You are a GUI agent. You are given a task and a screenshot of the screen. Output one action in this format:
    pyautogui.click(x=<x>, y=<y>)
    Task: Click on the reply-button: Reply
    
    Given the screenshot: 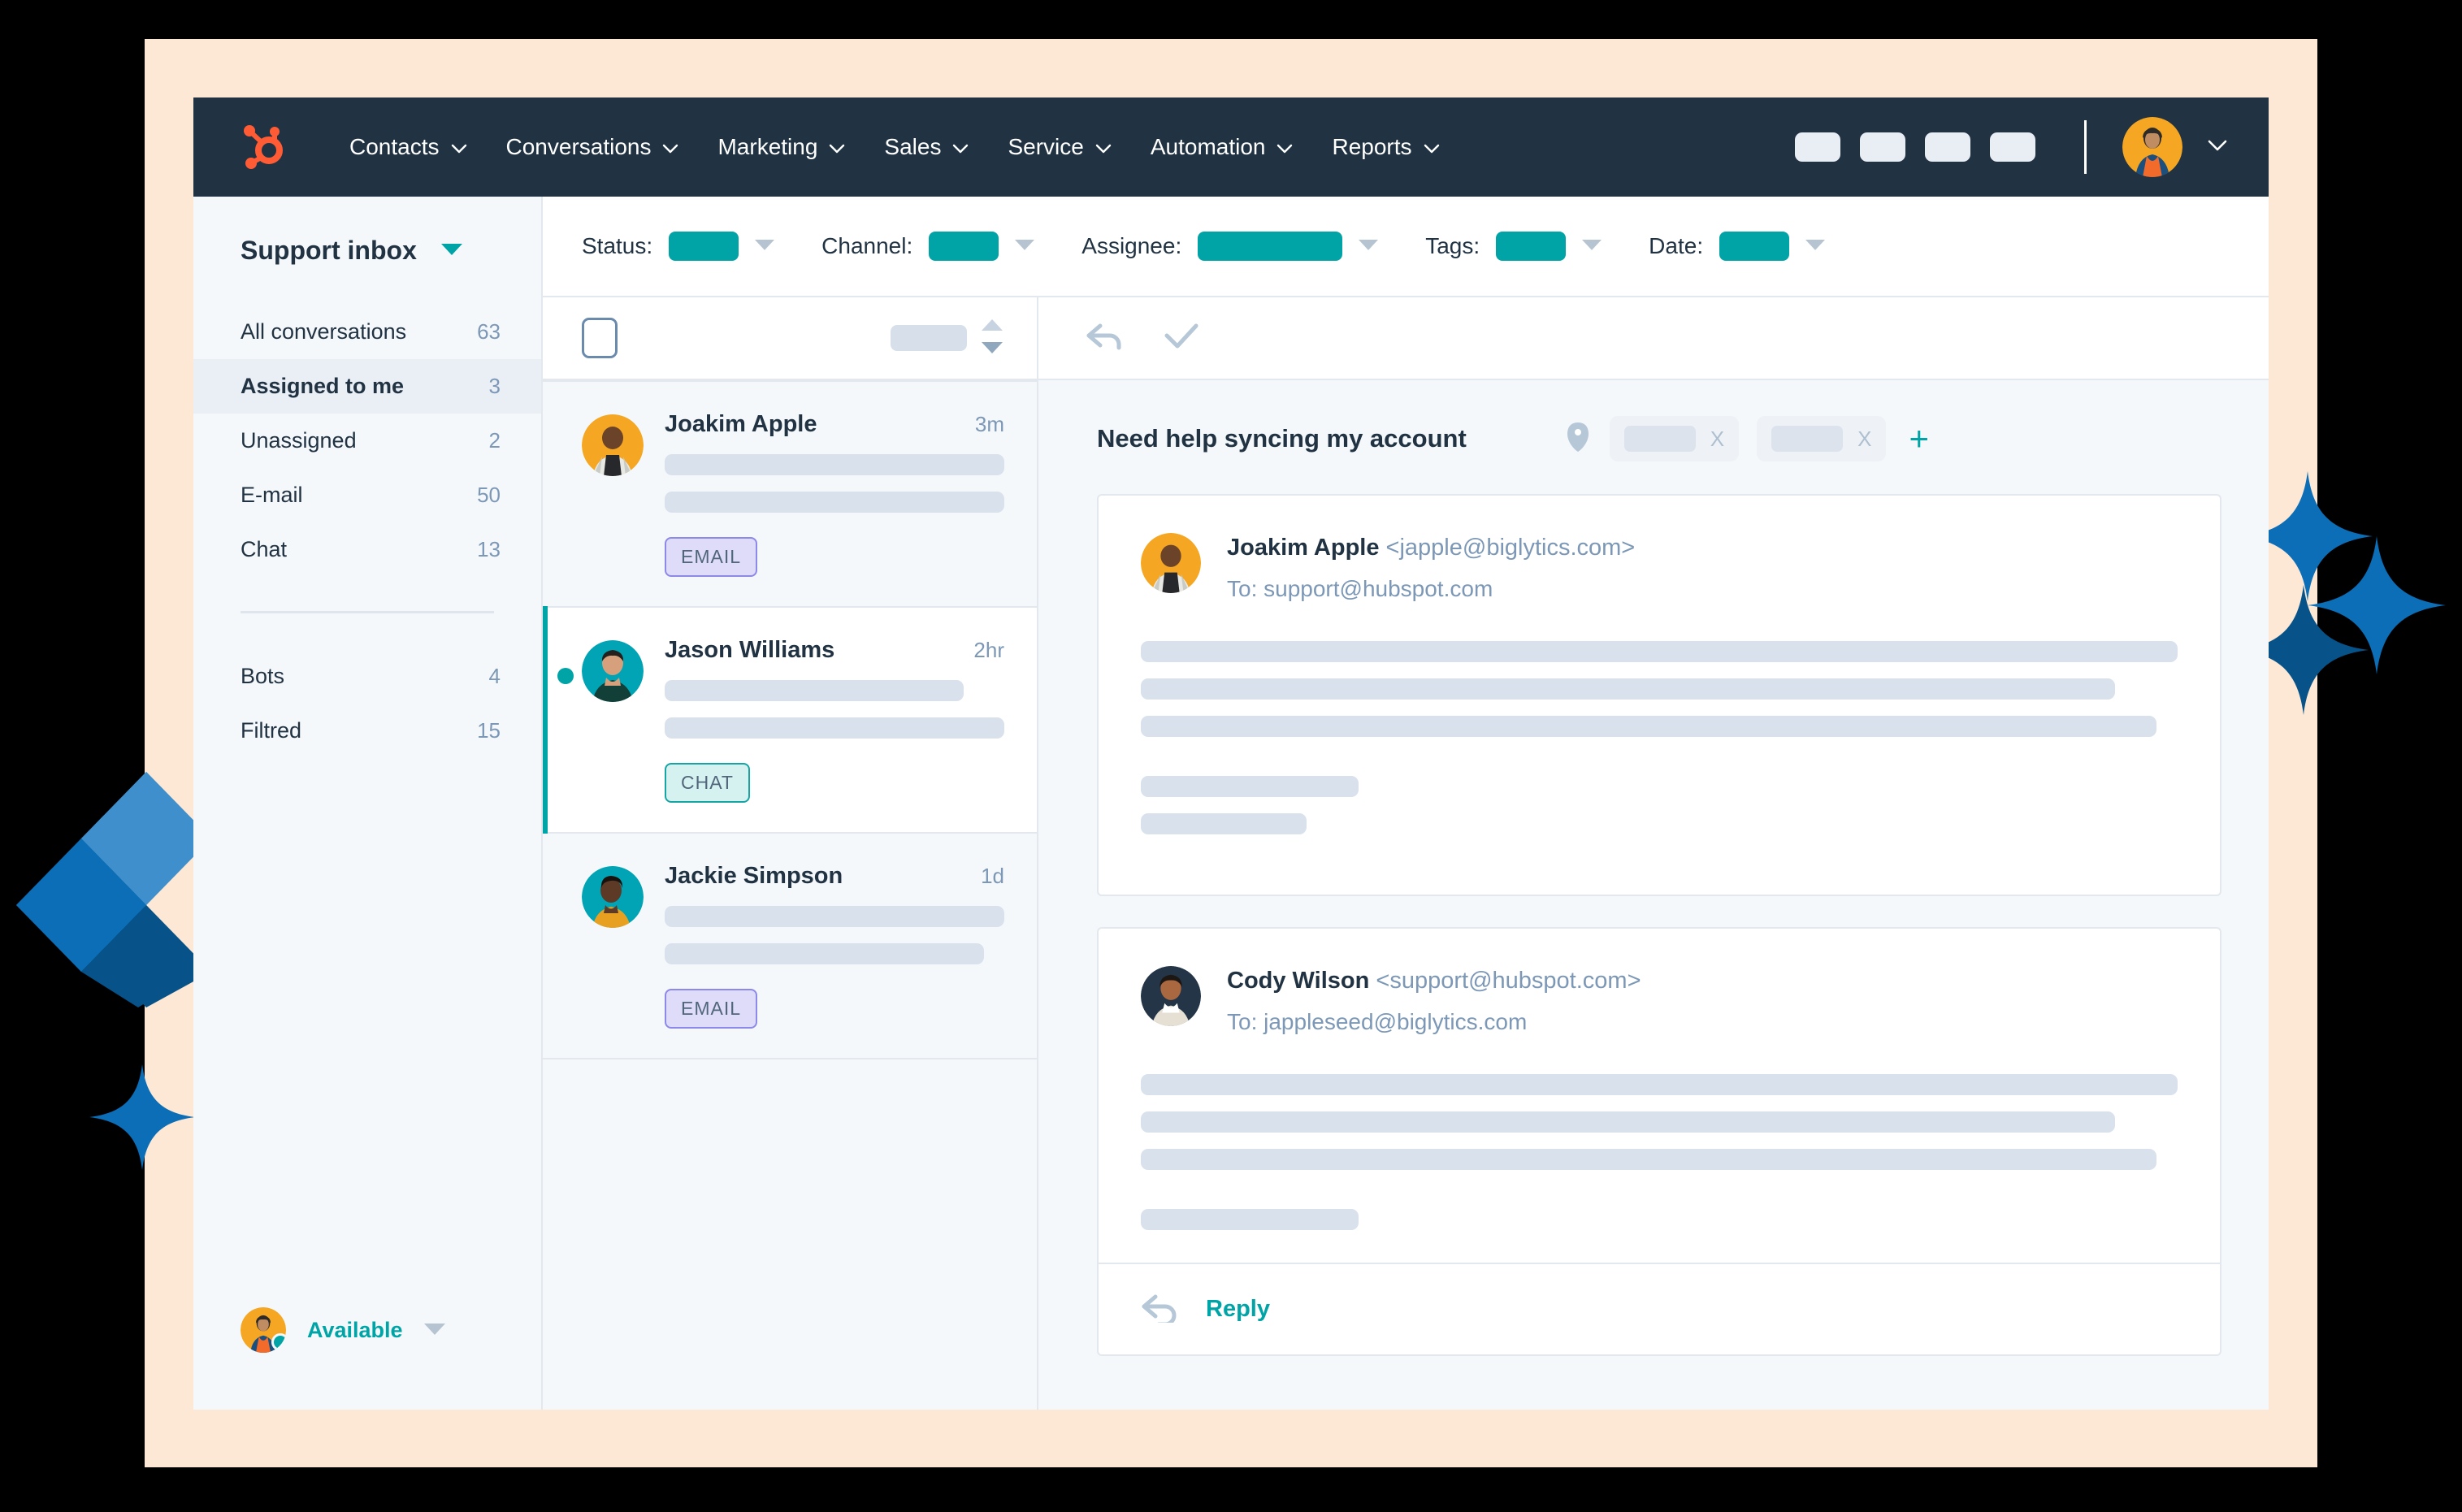 What is the action you would take?
    pyautogui.click(x=1659, y=1308)
    